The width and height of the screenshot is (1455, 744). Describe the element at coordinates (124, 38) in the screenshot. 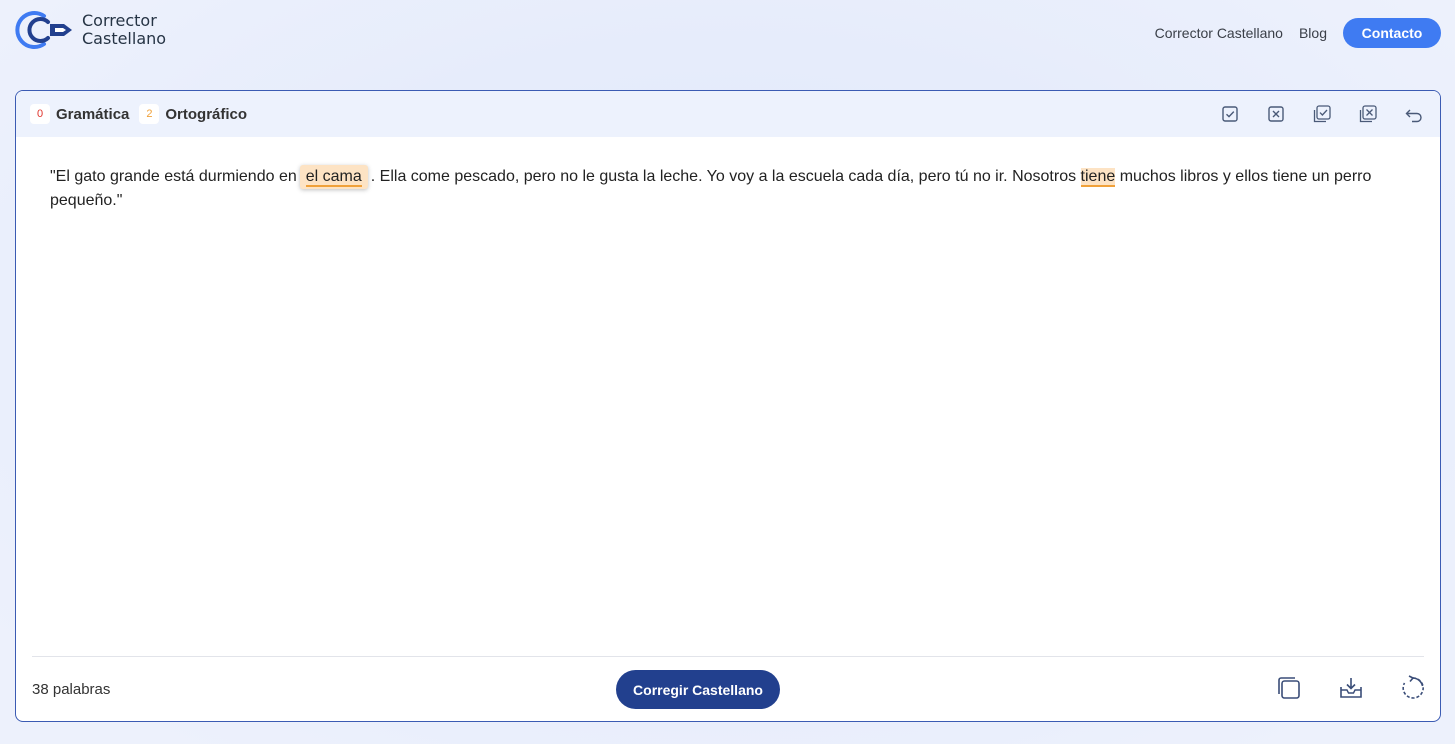

I see `brand-line-2: Castellano` at that location.